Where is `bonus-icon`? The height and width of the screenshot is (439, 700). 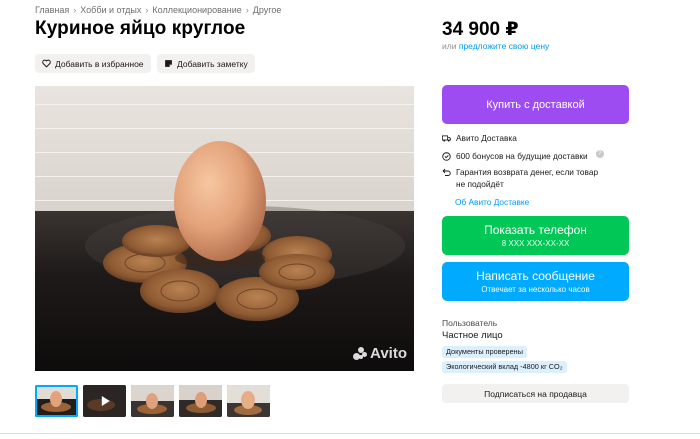
bonus-icon is located at coordinates (446, 156).